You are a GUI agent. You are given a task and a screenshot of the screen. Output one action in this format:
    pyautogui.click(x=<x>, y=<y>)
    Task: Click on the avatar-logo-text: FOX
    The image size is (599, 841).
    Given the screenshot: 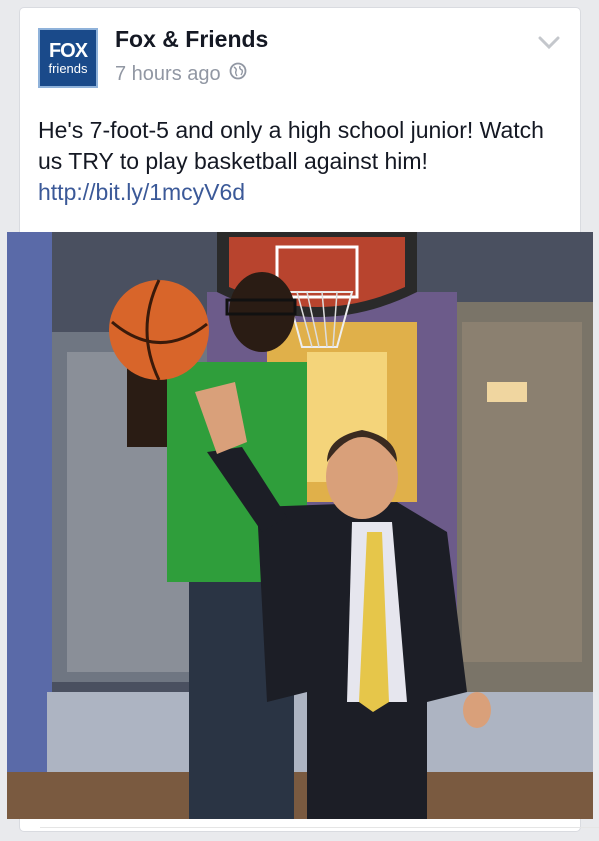 What is the action you would take?
    pyautogui.click(x=68, y=50)
    